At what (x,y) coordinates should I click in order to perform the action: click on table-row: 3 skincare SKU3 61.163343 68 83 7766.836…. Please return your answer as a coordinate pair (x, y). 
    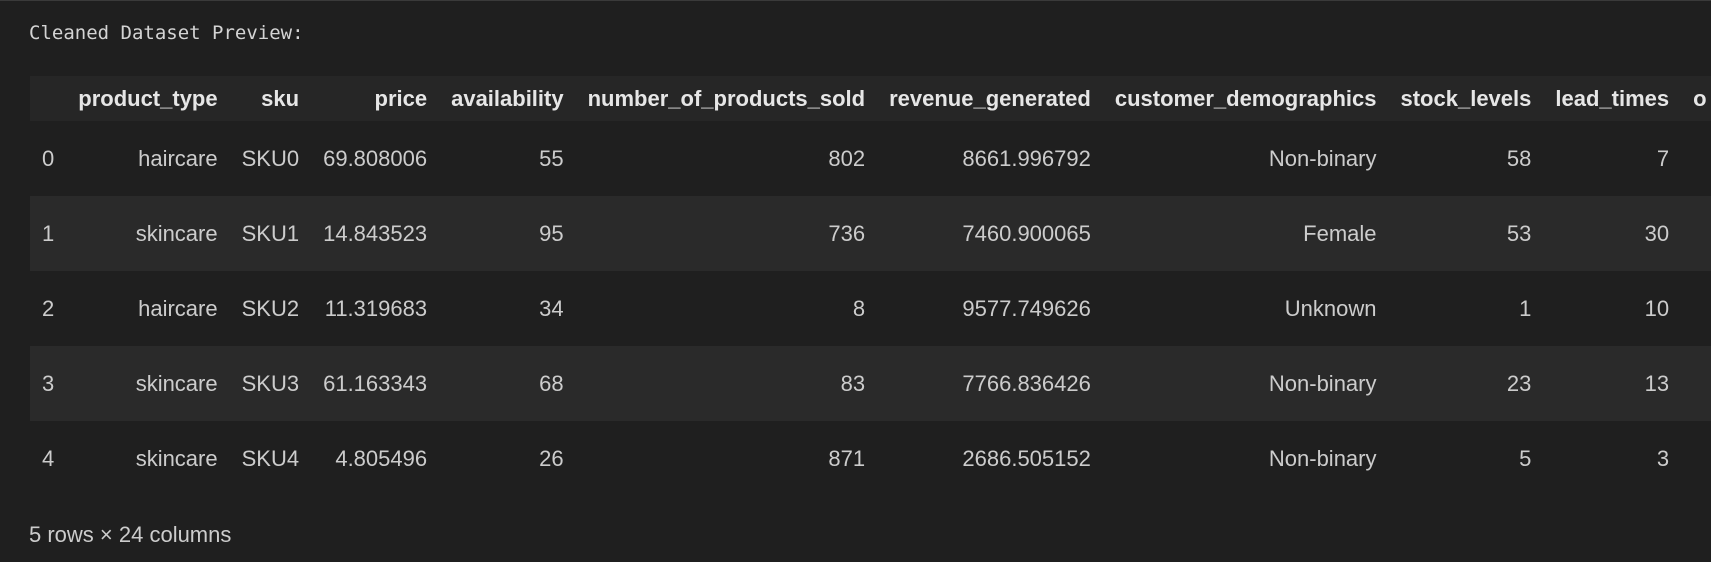
    Looking at the image, I should click on (870, 383).